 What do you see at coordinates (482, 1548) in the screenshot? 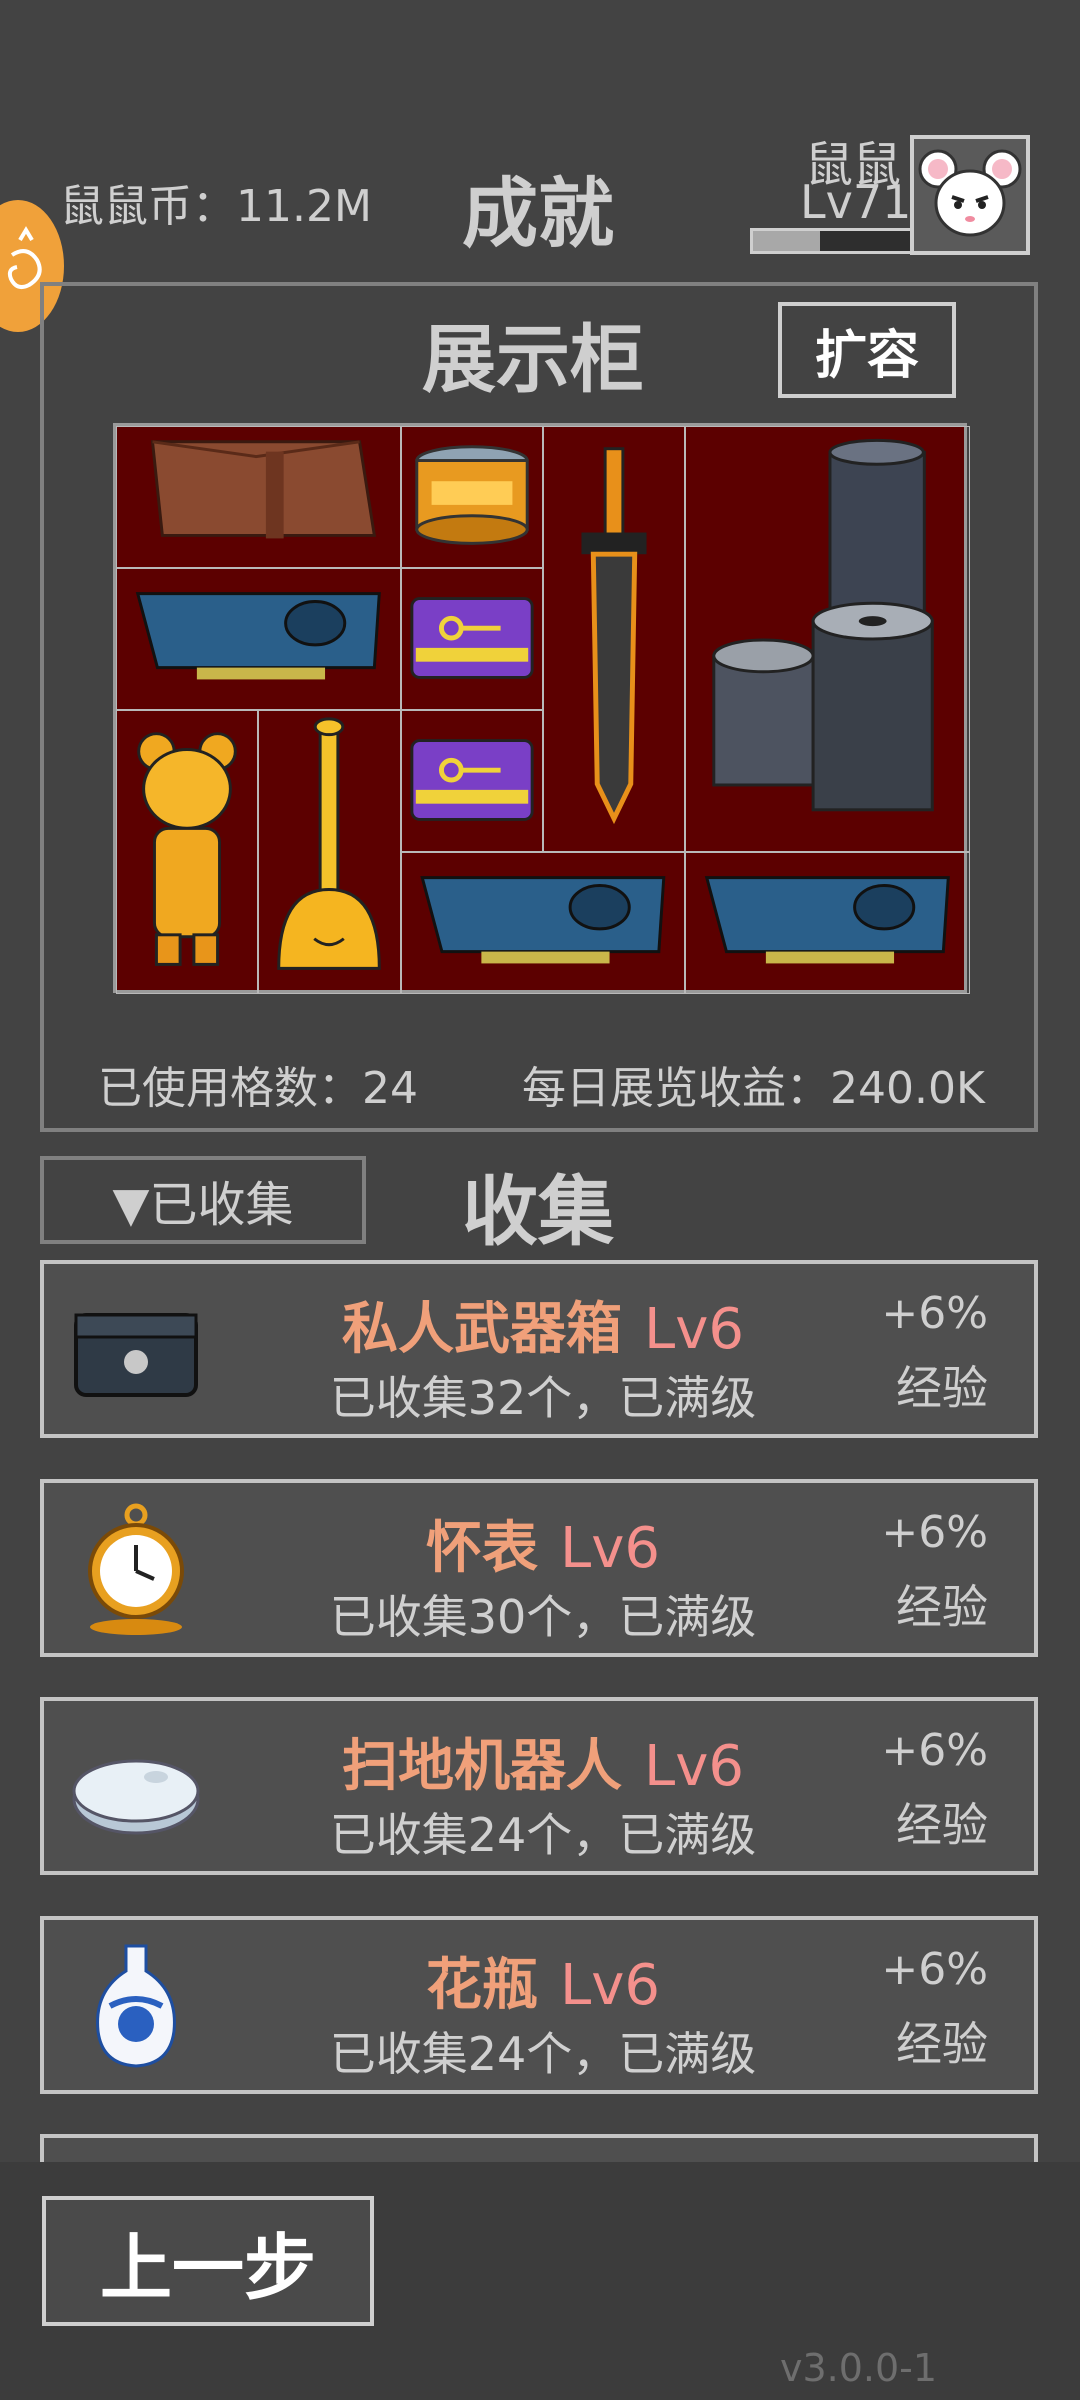
I see `item-name: 怀表` at bounding box center [482, 1548].